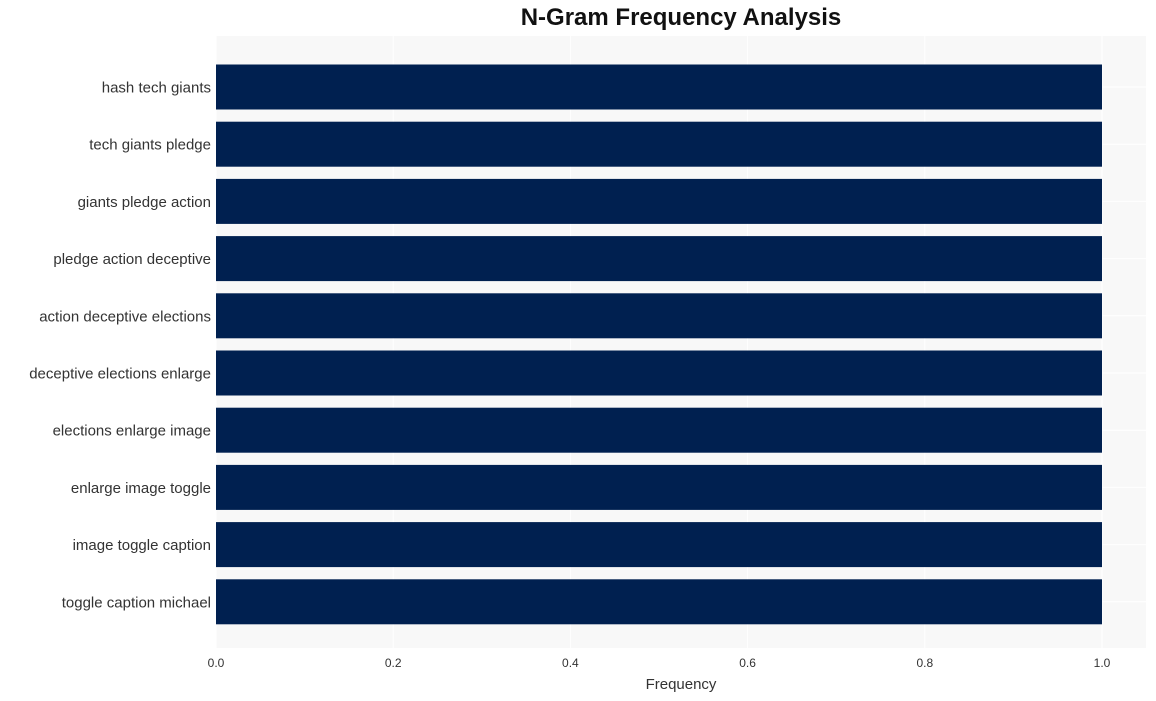 Image resolution: width=1156 pixels, height=701 pixels. I want to click on y-tick-label: pledge action deceptive, so click(132, 259).